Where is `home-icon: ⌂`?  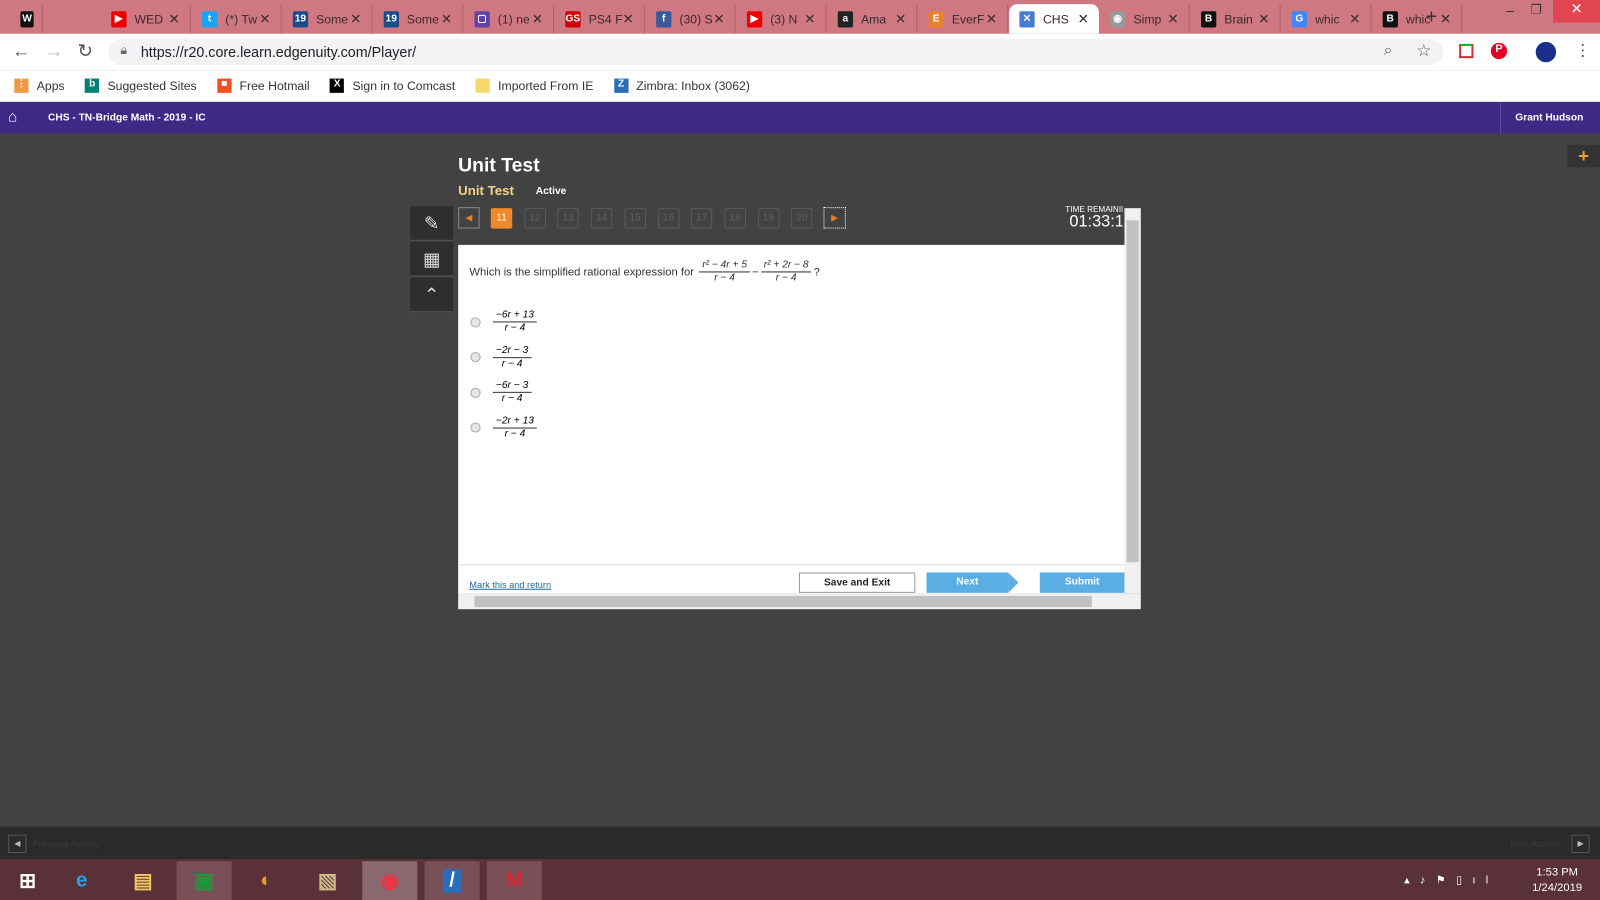
home-icon: ⌂ is located at coordinates (12, 116).